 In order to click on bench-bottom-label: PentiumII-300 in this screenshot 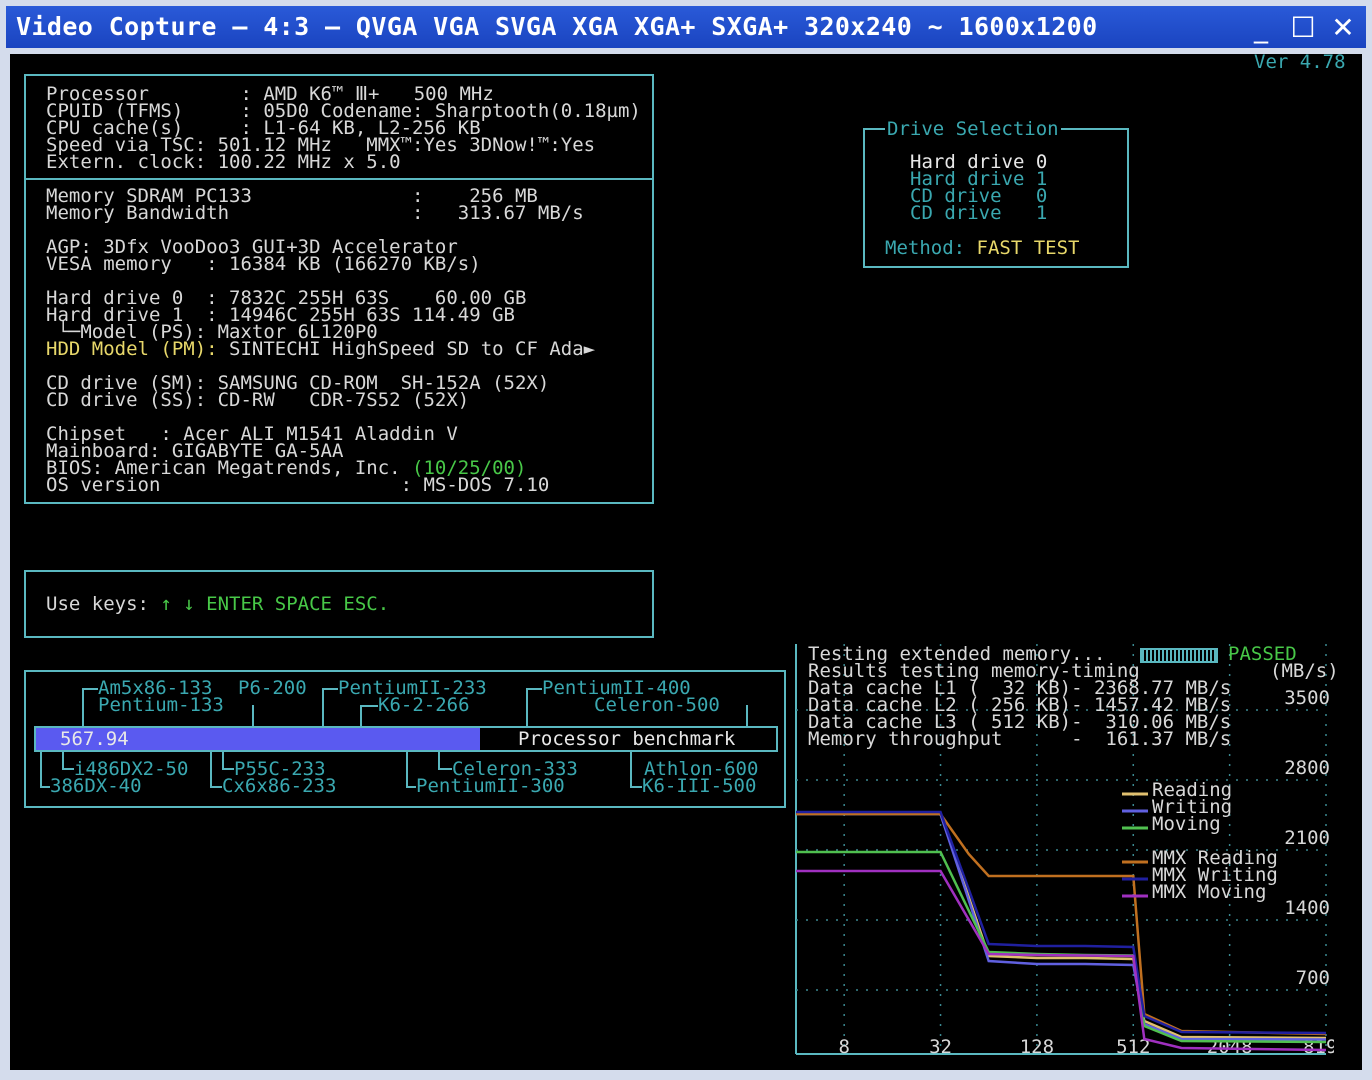, I will do `click(490, 786)`.